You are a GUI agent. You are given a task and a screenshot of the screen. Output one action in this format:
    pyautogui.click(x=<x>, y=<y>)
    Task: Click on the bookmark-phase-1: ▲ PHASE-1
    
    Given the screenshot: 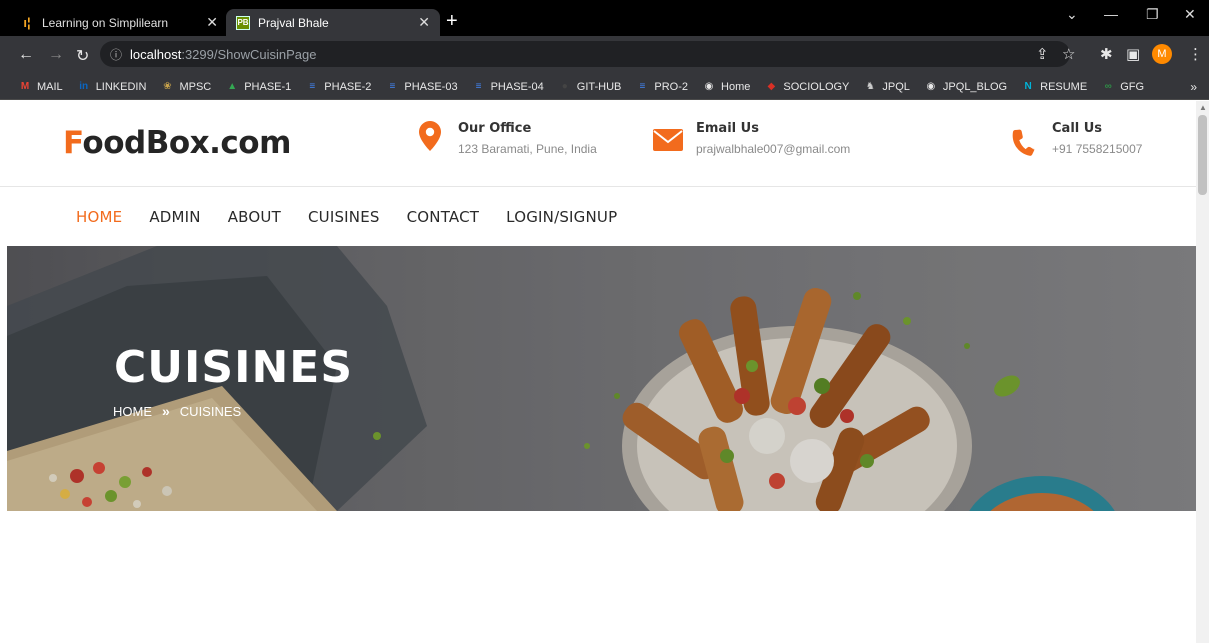 What is the action you would take?
    pyautogui.click(x=258, y=87)
    